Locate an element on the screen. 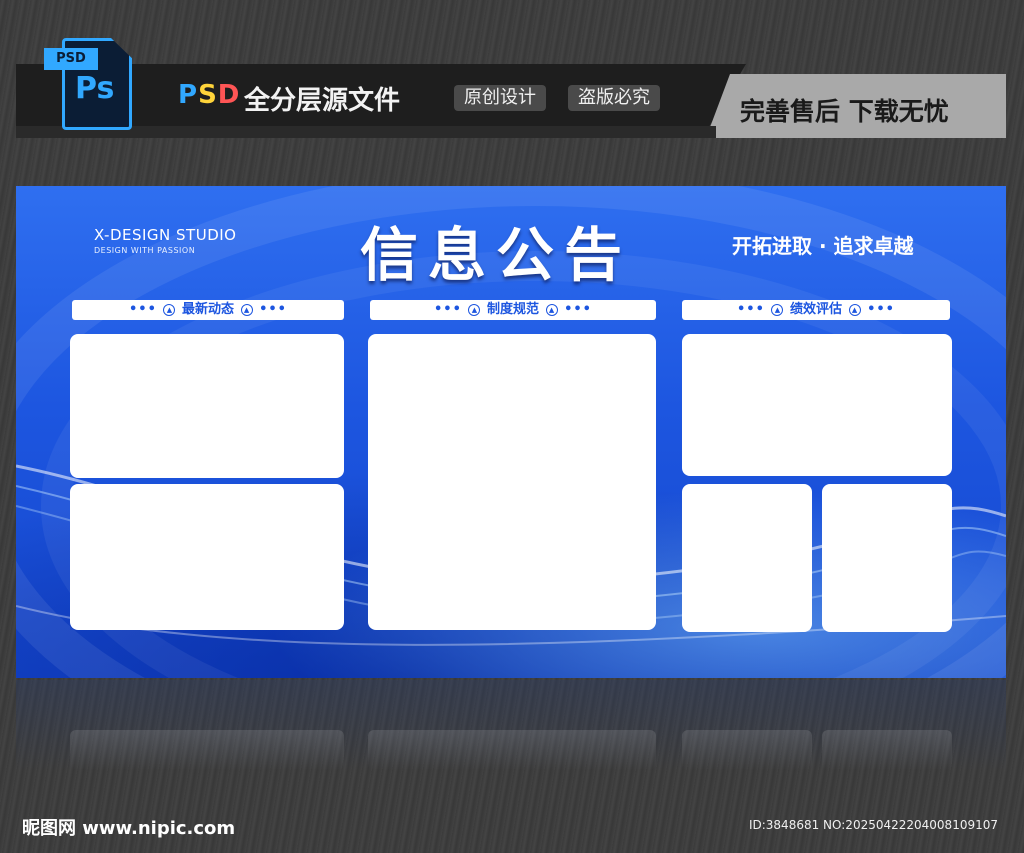  section-label: 绩效评估 is located at coordinates (815, 309).